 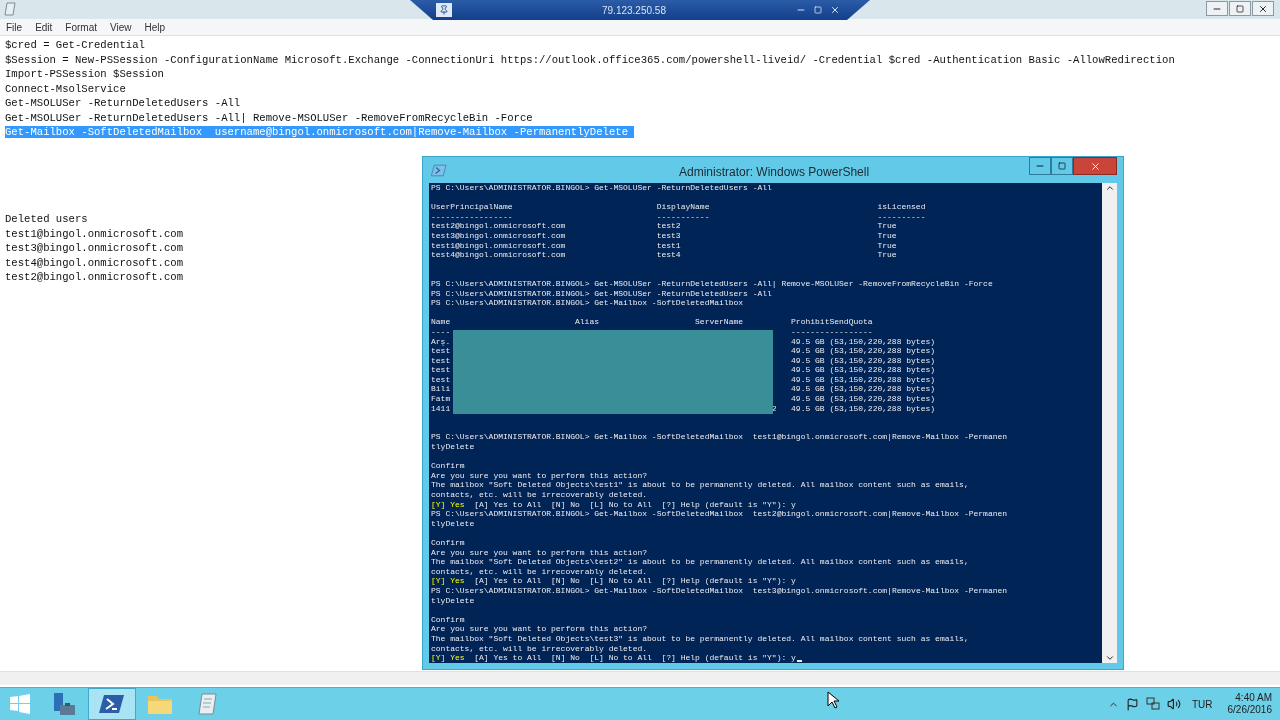 What do you see at coordinates (441, 341) in the screenshot?
I see `console-table-cell: Arş.` at bounding box center [441, 341].